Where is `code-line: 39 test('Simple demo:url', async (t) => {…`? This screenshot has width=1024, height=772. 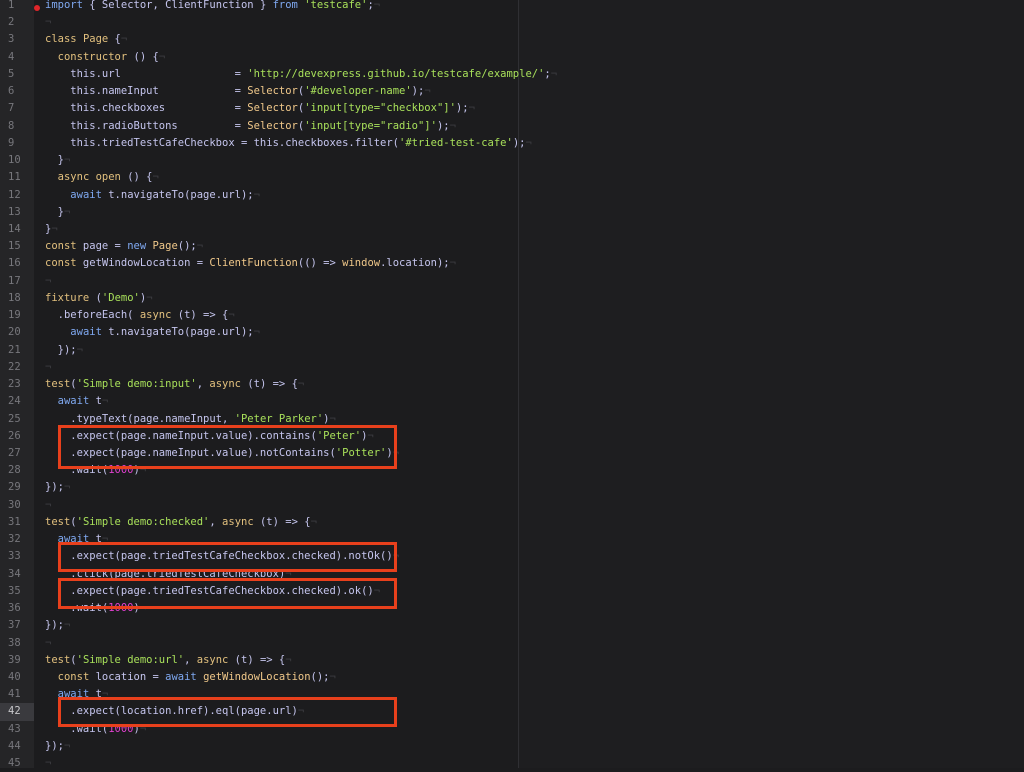 code-line: 39 test('Simple demo:url', async (t) => {… is located at coordinates (259, 660).